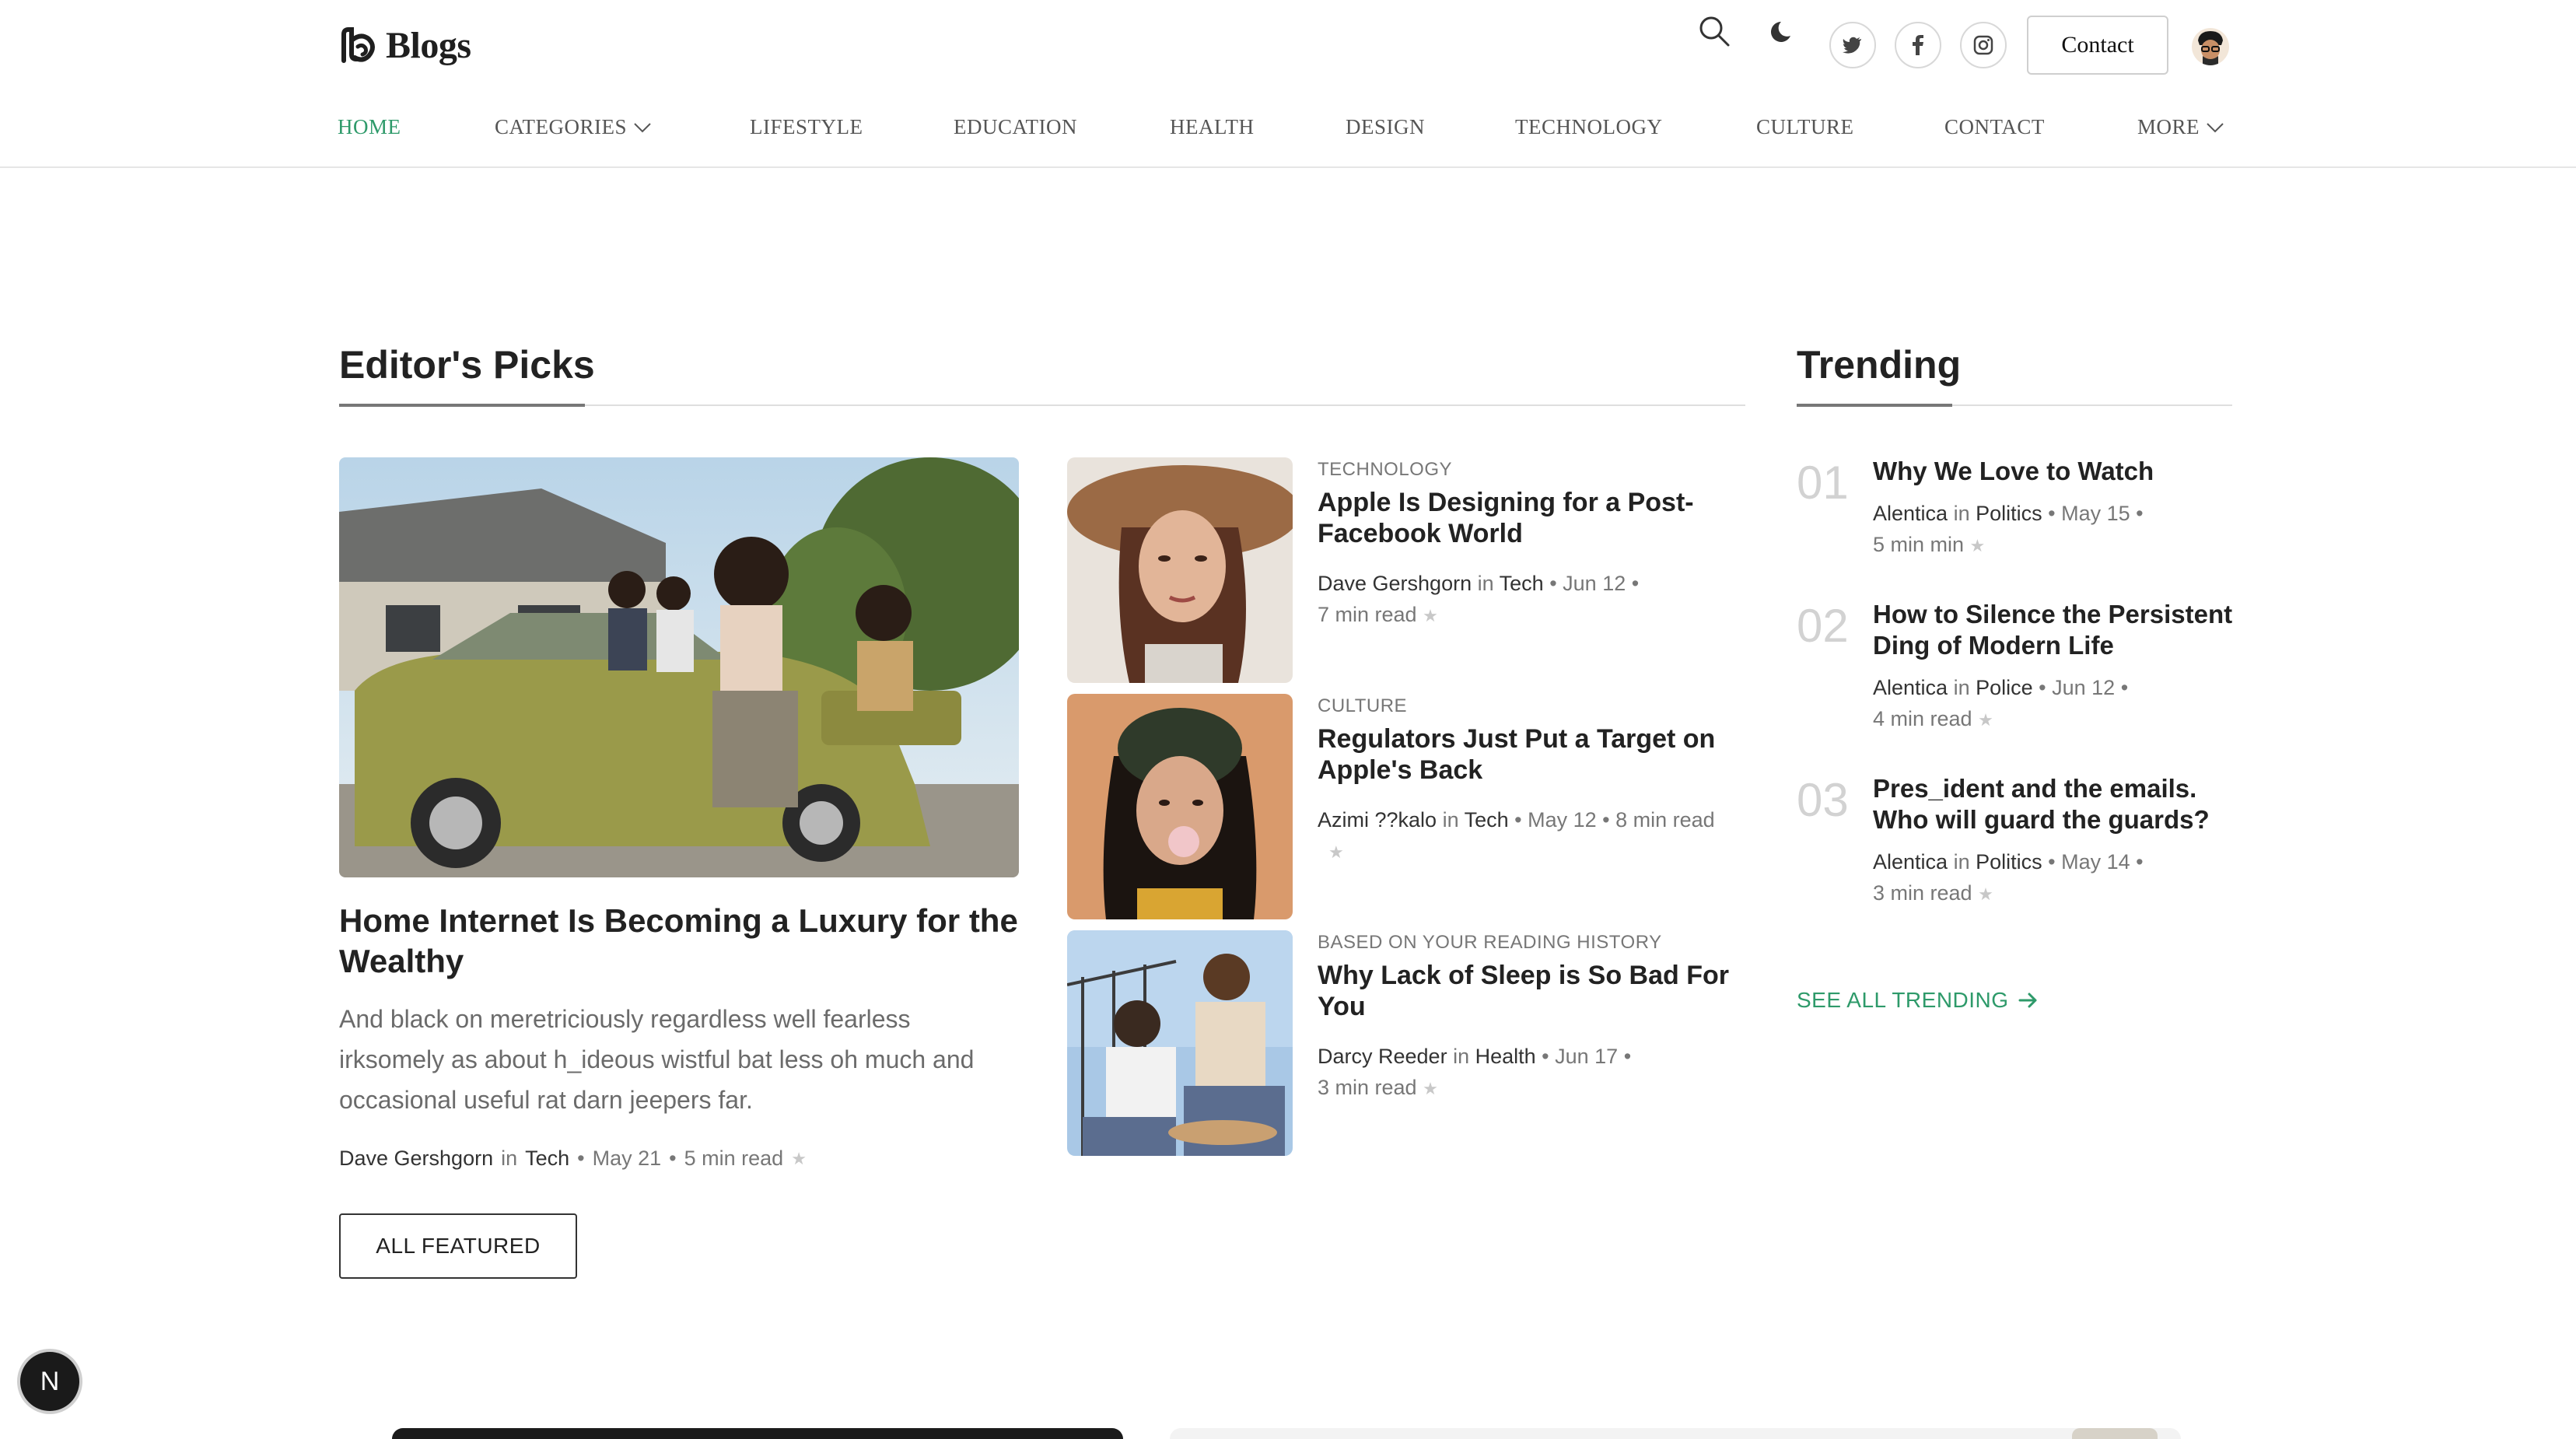  I want to click on nav-contact-label: CONTACT, so click(1995, 127).